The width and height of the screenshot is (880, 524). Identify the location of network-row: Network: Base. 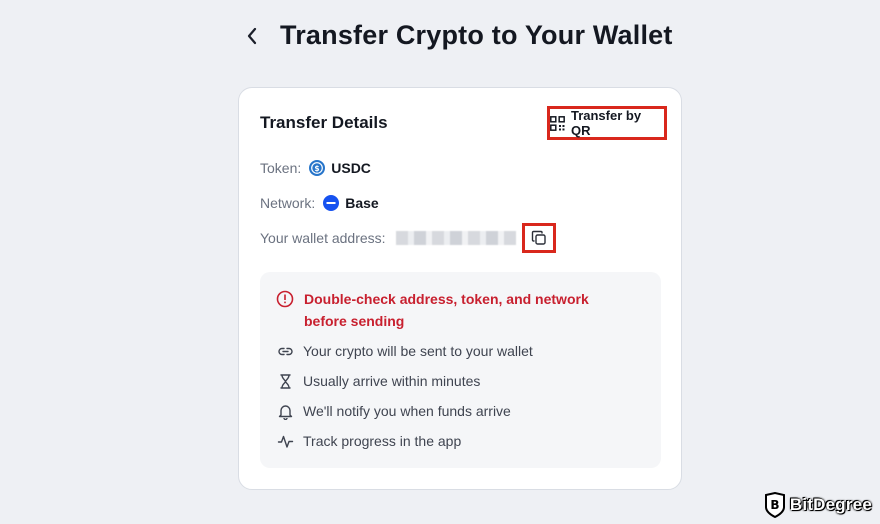
(319, 203).